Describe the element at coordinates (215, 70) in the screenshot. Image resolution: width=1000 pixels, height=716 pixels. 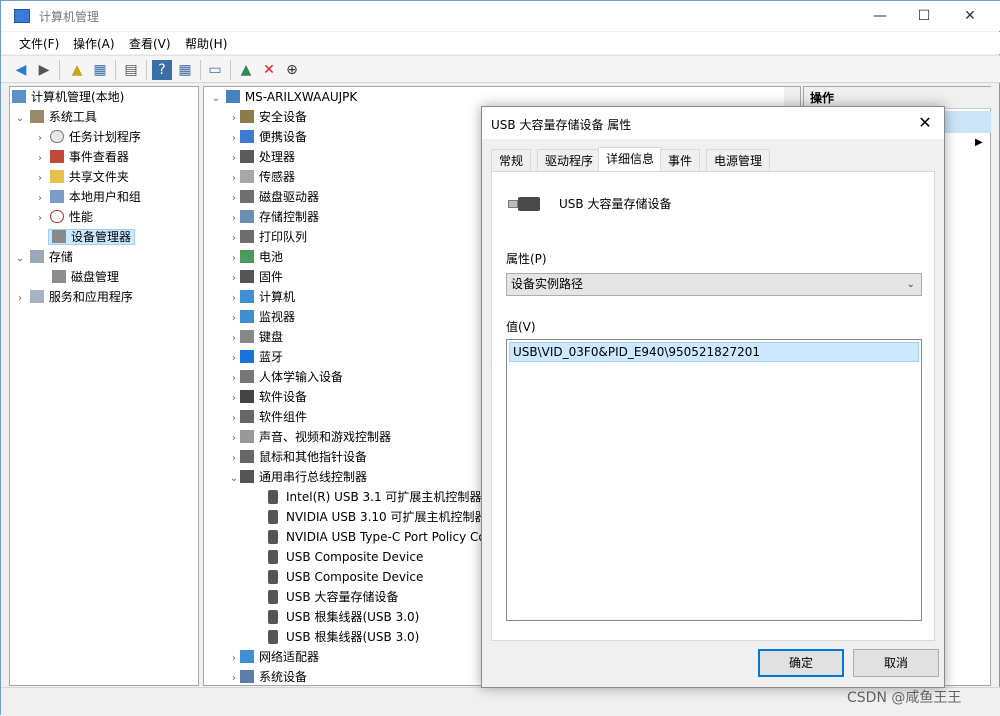
I see `scan-hardware-icon: ▭` at that location.